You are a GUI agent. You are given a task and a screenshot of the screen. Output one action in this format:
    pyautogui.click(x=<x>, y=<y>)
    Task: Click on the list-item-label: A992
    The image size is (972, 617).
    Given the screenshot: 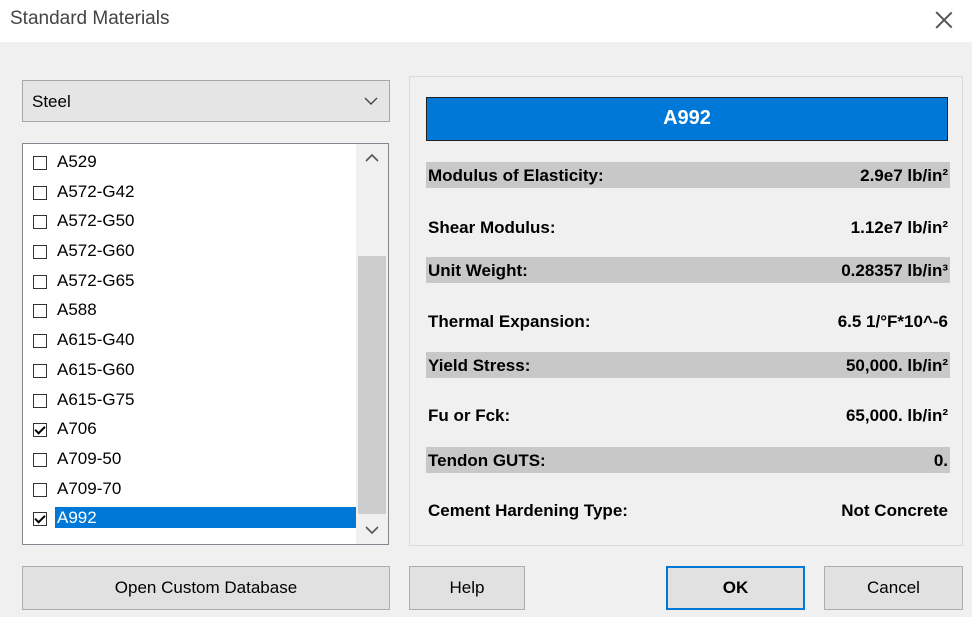 What is the action you would take?
    pyautogui.click(x=206, y=518)
    